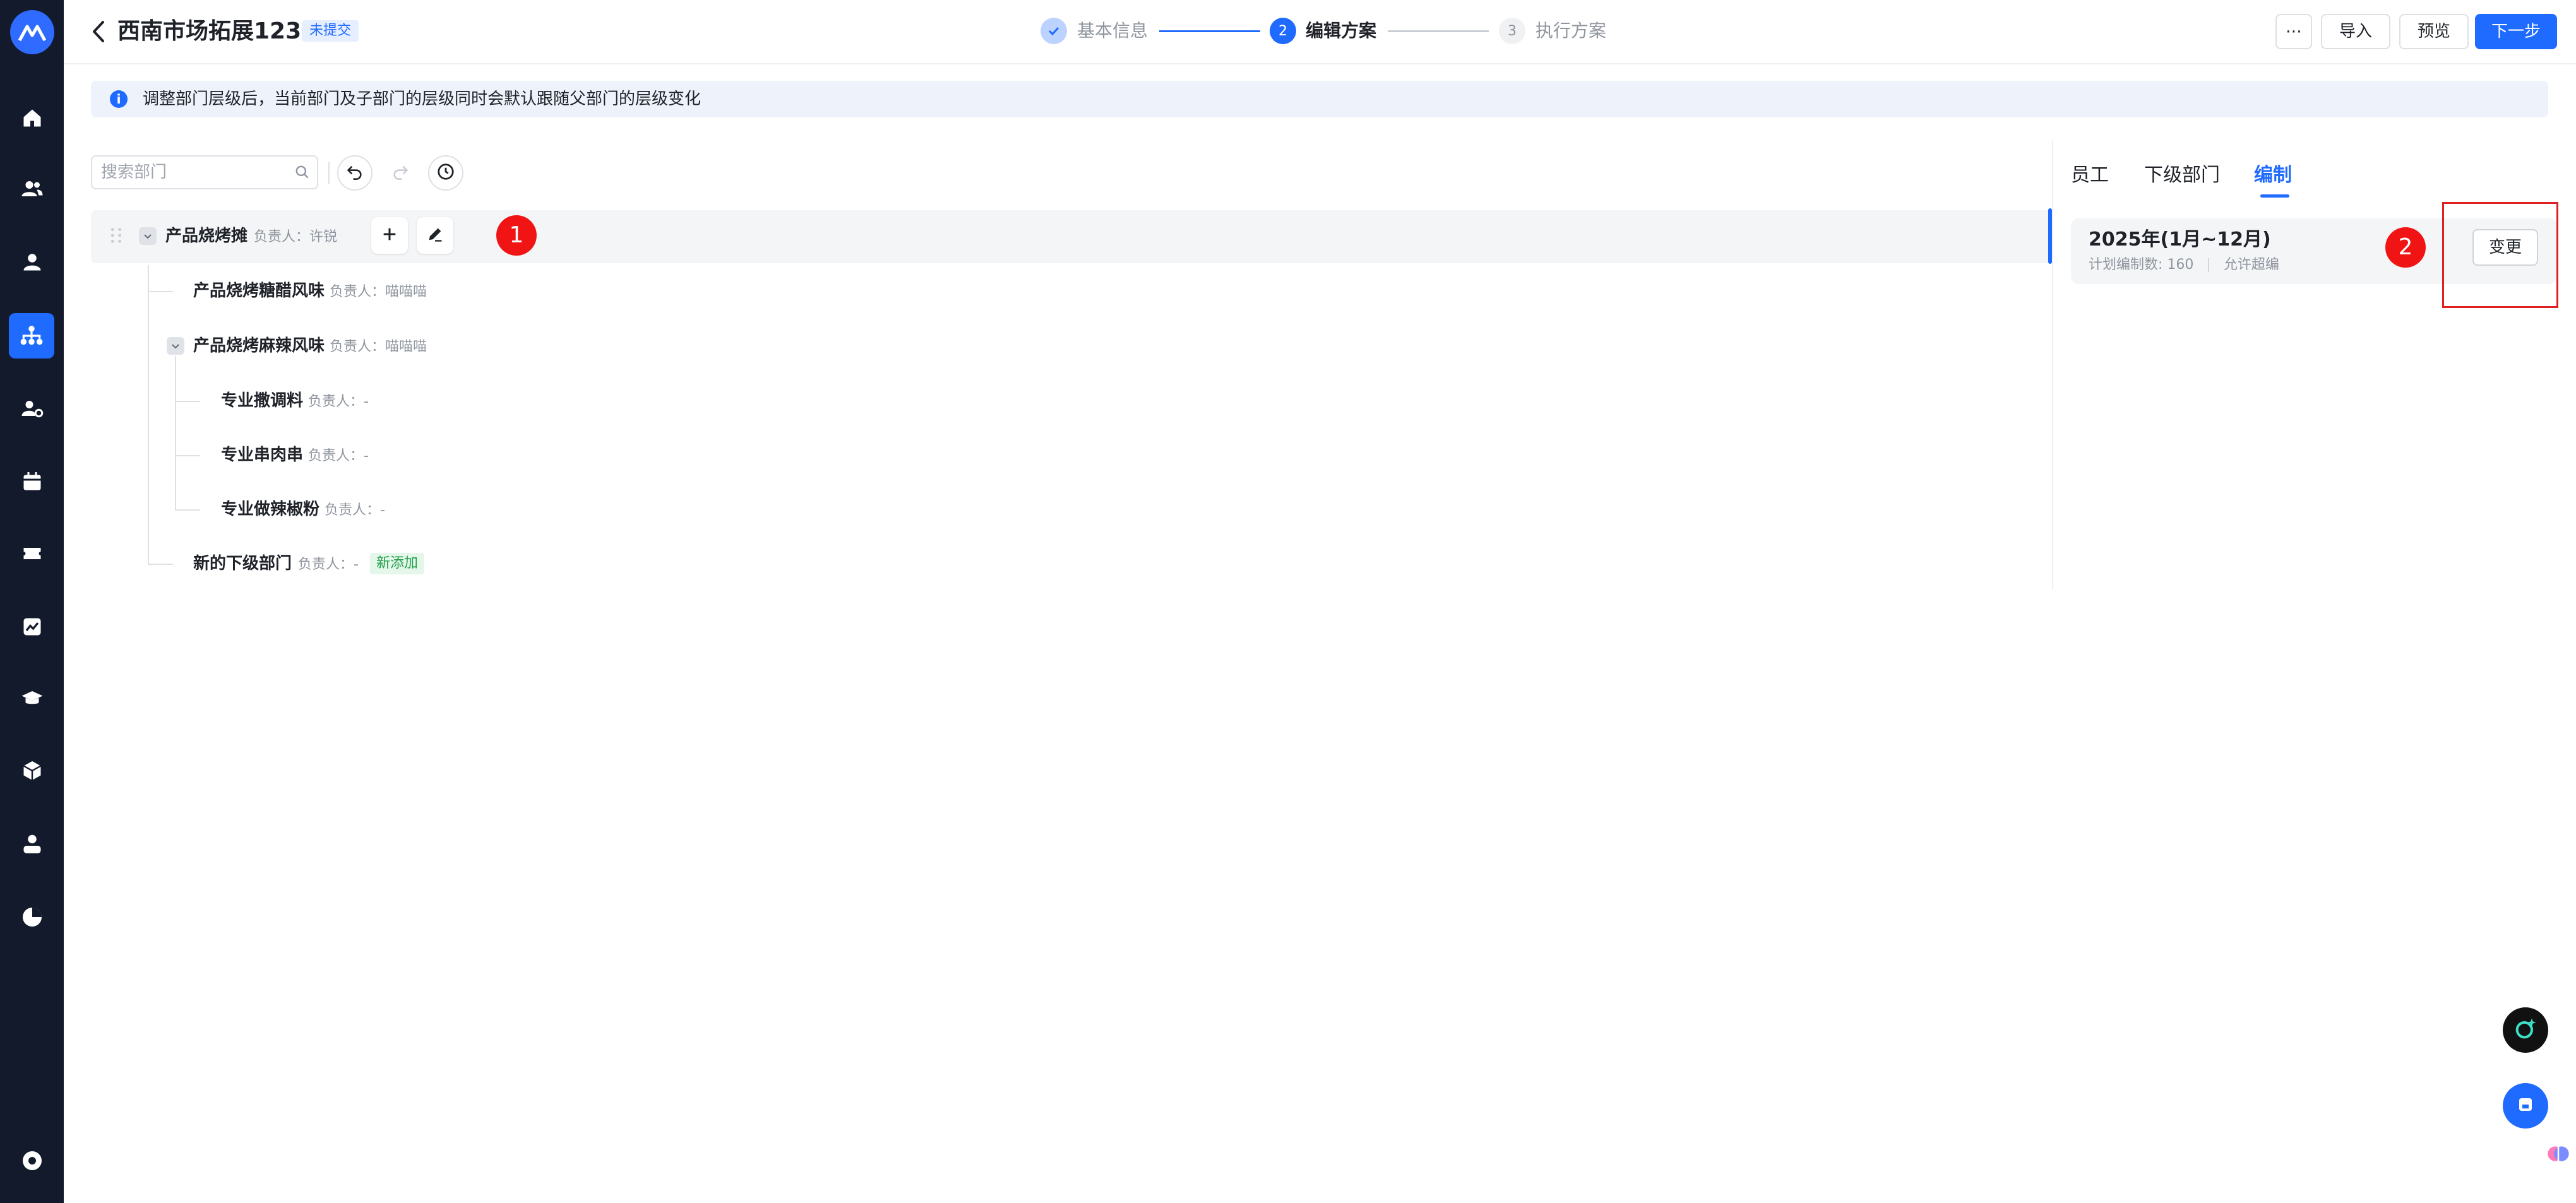 This screenshot has height=1203, width=2576. Describe the element at coordinates (32, 553) in the screenshot. I see `ticket-icon` at that location.